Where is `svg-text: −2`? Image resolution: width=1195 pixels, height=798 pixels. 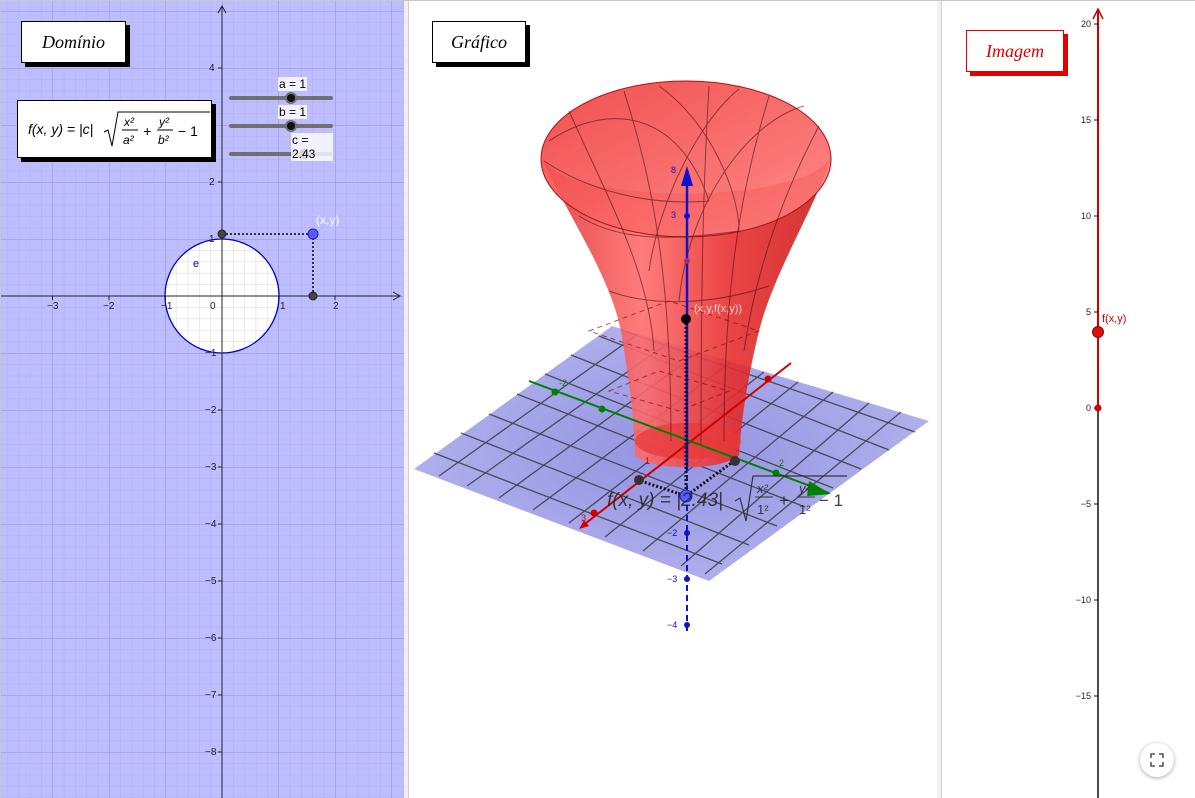
svg-text: −2 is located at coordinates (672, 533).